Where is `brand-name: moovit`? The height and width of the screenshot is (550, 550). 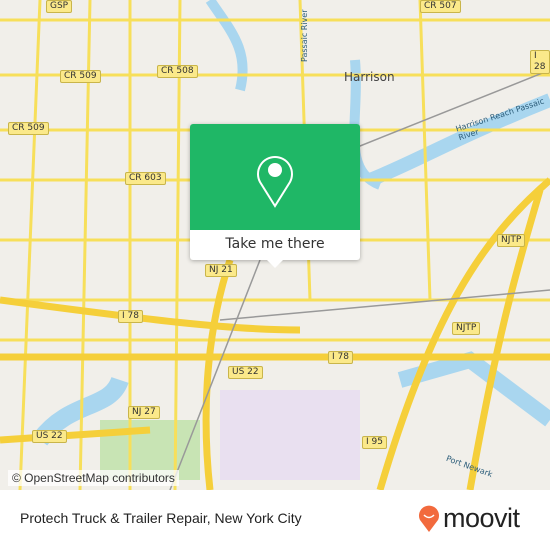 brand-name: moovit is located at coordinates (481, 518).